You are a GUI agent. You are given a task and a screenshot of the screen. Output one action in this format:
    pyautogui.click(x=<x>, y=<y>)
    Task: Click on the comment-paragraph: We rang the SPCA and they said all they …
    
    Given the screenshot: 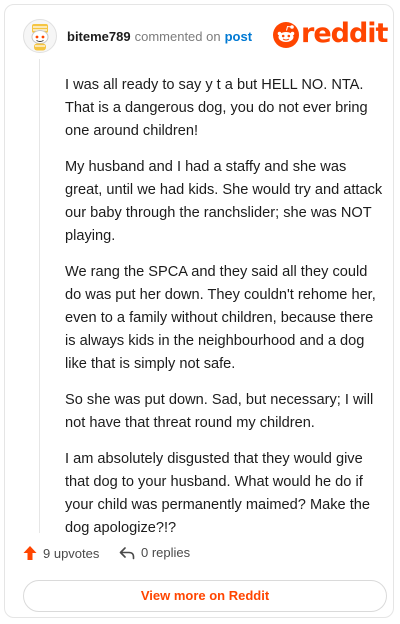 What is the action you would take?
    pyautogui.click(x=220, y=318)
    